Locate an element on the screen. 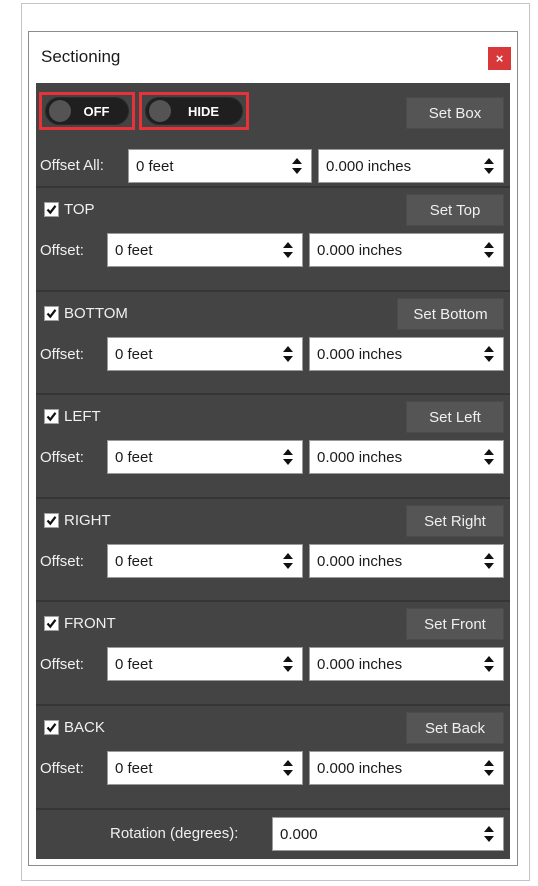 Image resolution: width=538 pixels, height=886 pixels. rotation-label: Rotation (degrees): is located at coordinates (174, 833).